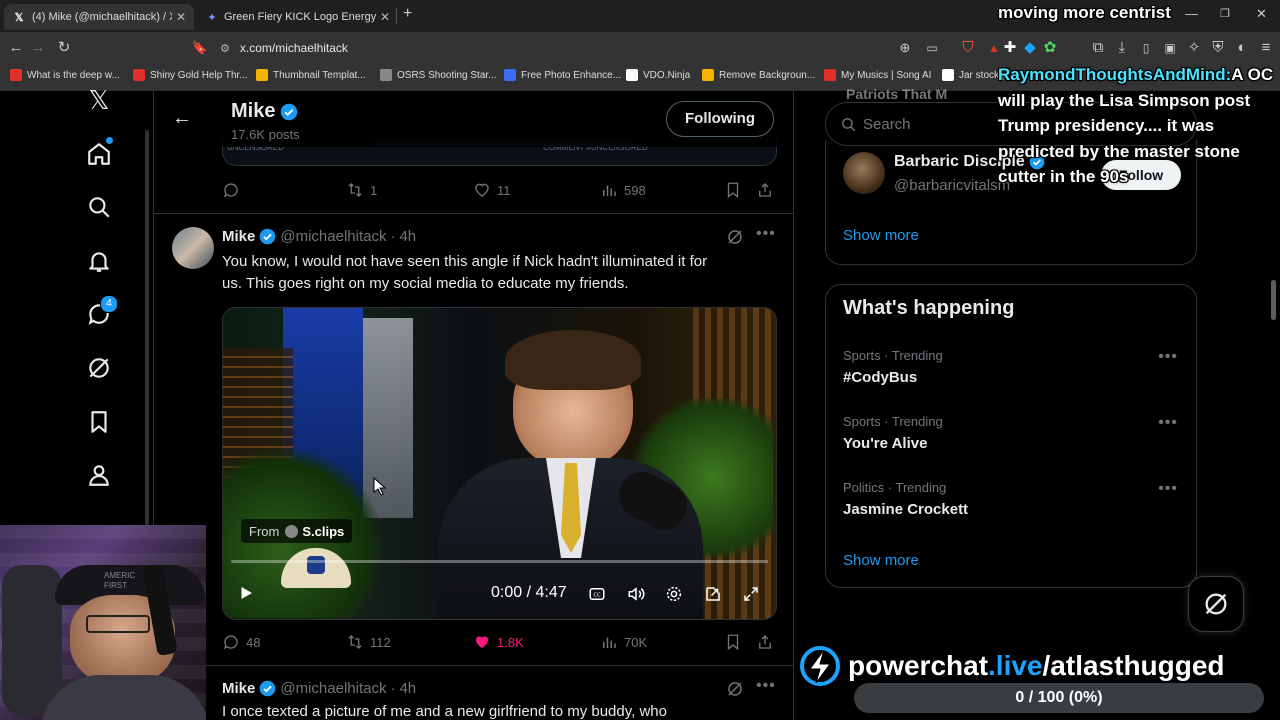 The image size is (1280, 720). I want to click on x-home-logo-icon: 𝕏, so click(99, 100).